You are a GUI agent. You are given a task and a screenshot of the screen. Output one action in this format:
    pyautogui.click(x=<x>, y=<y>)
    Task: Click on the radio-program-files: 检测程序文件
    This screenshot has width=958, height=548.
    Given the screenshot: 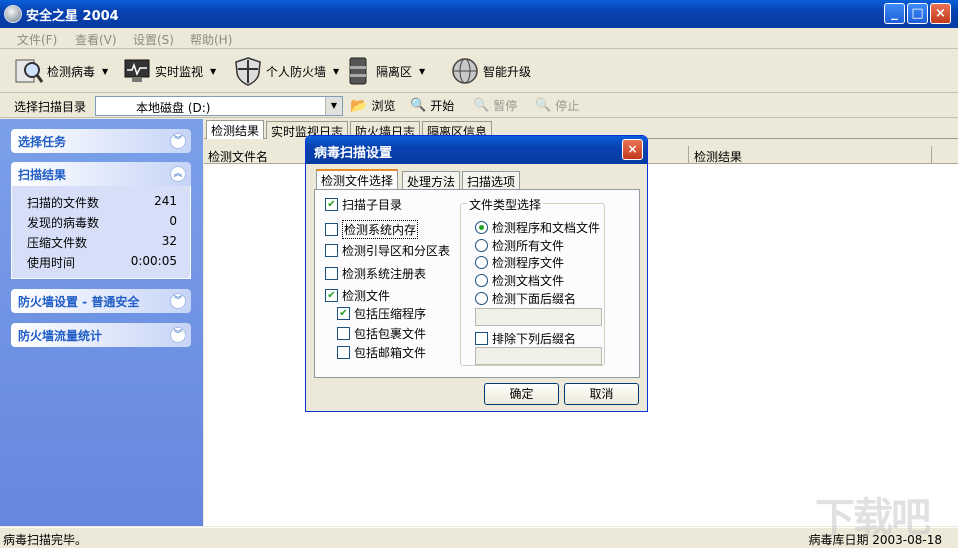 What is the action you would take?
    pyautogui.click(x=519, y=262)
    